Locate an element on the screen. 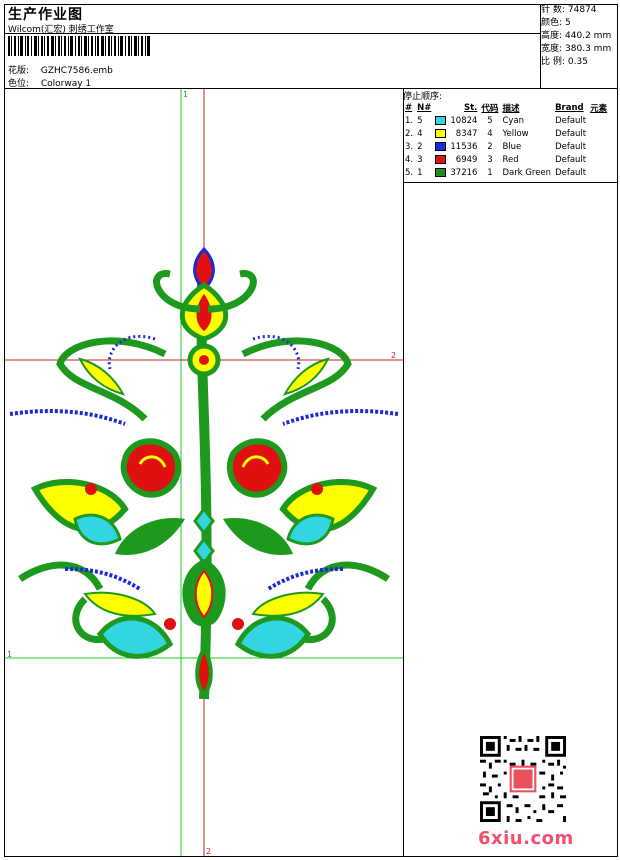 The image size is (620, 860). stat-value: 440.2 mm is located at coordinates (588, 36).